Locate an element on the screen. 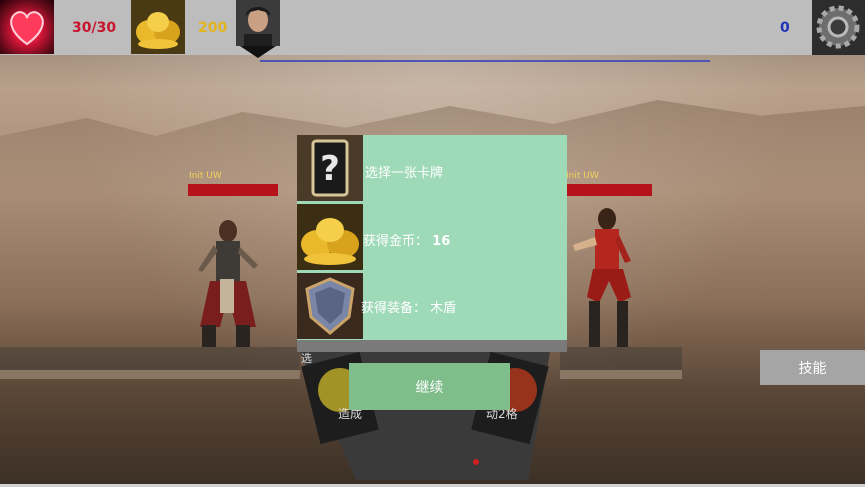 Image resolution: width=865 pixels, height=487 pixels. player-name-tag: Init UW is located at coordinates (205, 176).